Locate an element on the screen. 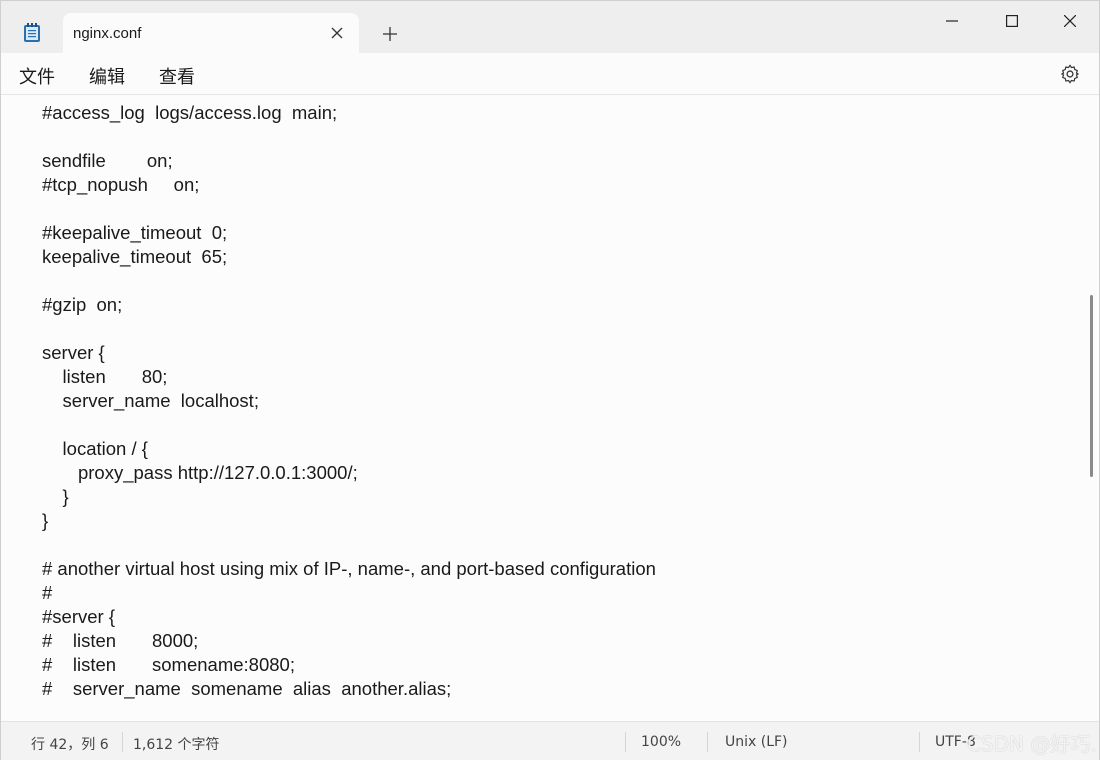 This screenshot has height=760, width=1100. minimize-button is located at coordinates (952, 21).